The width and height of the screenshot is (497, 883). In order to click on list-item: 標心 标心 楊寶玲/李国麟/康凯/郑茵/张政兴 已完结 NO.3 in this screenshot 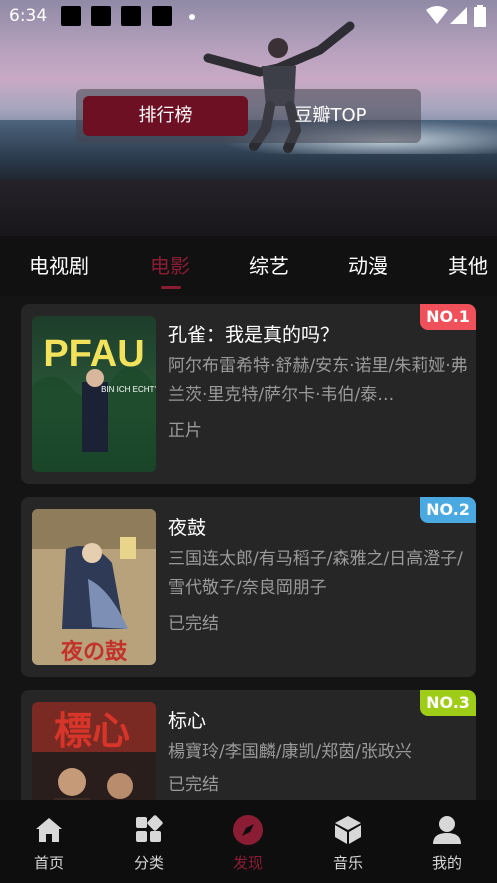, I will do `click(248, 745)`.